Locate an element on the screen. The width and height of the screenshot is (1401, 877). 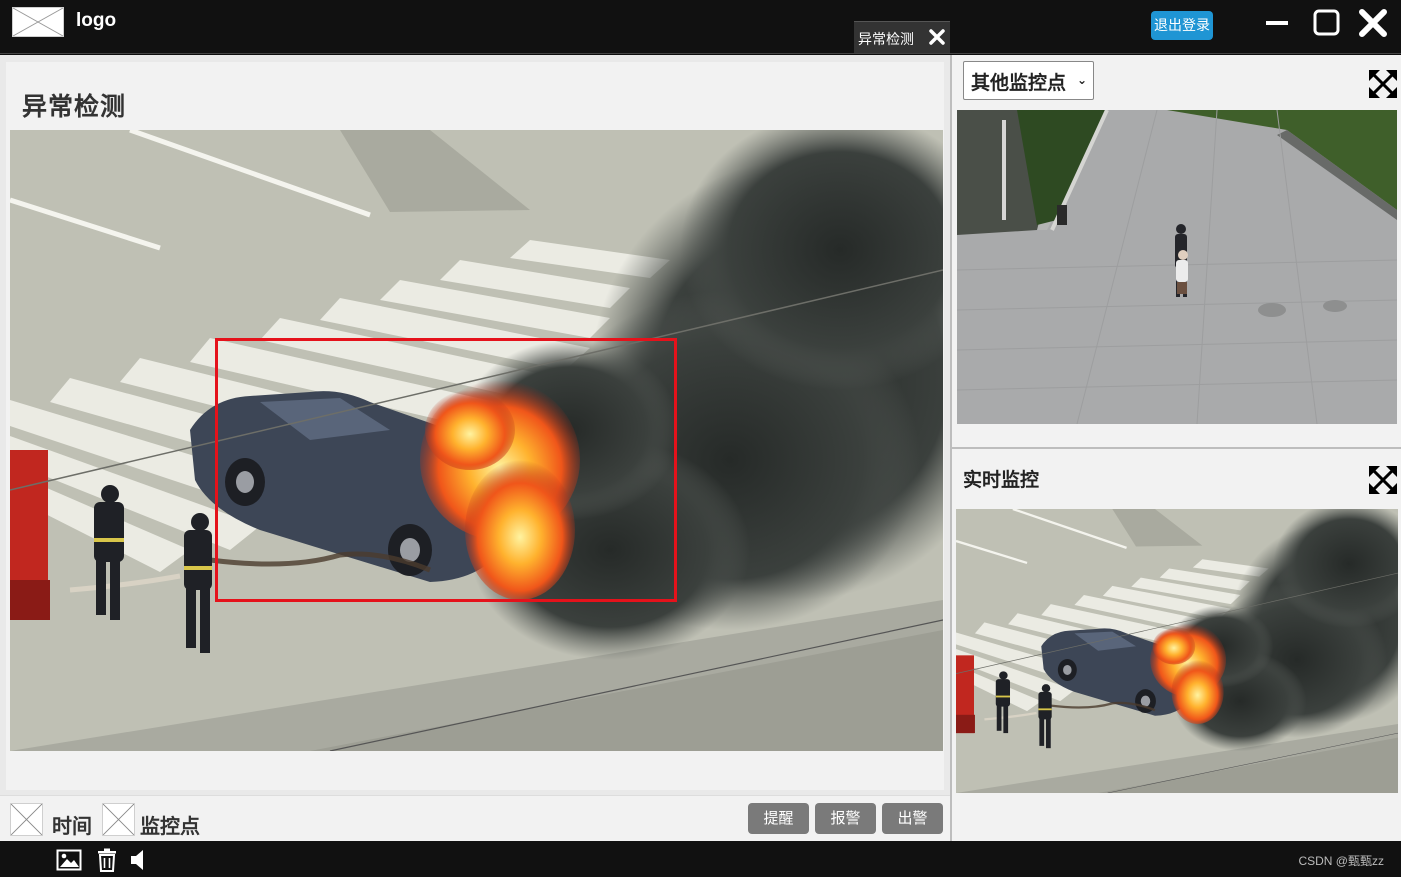
other-camera-feed is located at coordinates (1177, 267).